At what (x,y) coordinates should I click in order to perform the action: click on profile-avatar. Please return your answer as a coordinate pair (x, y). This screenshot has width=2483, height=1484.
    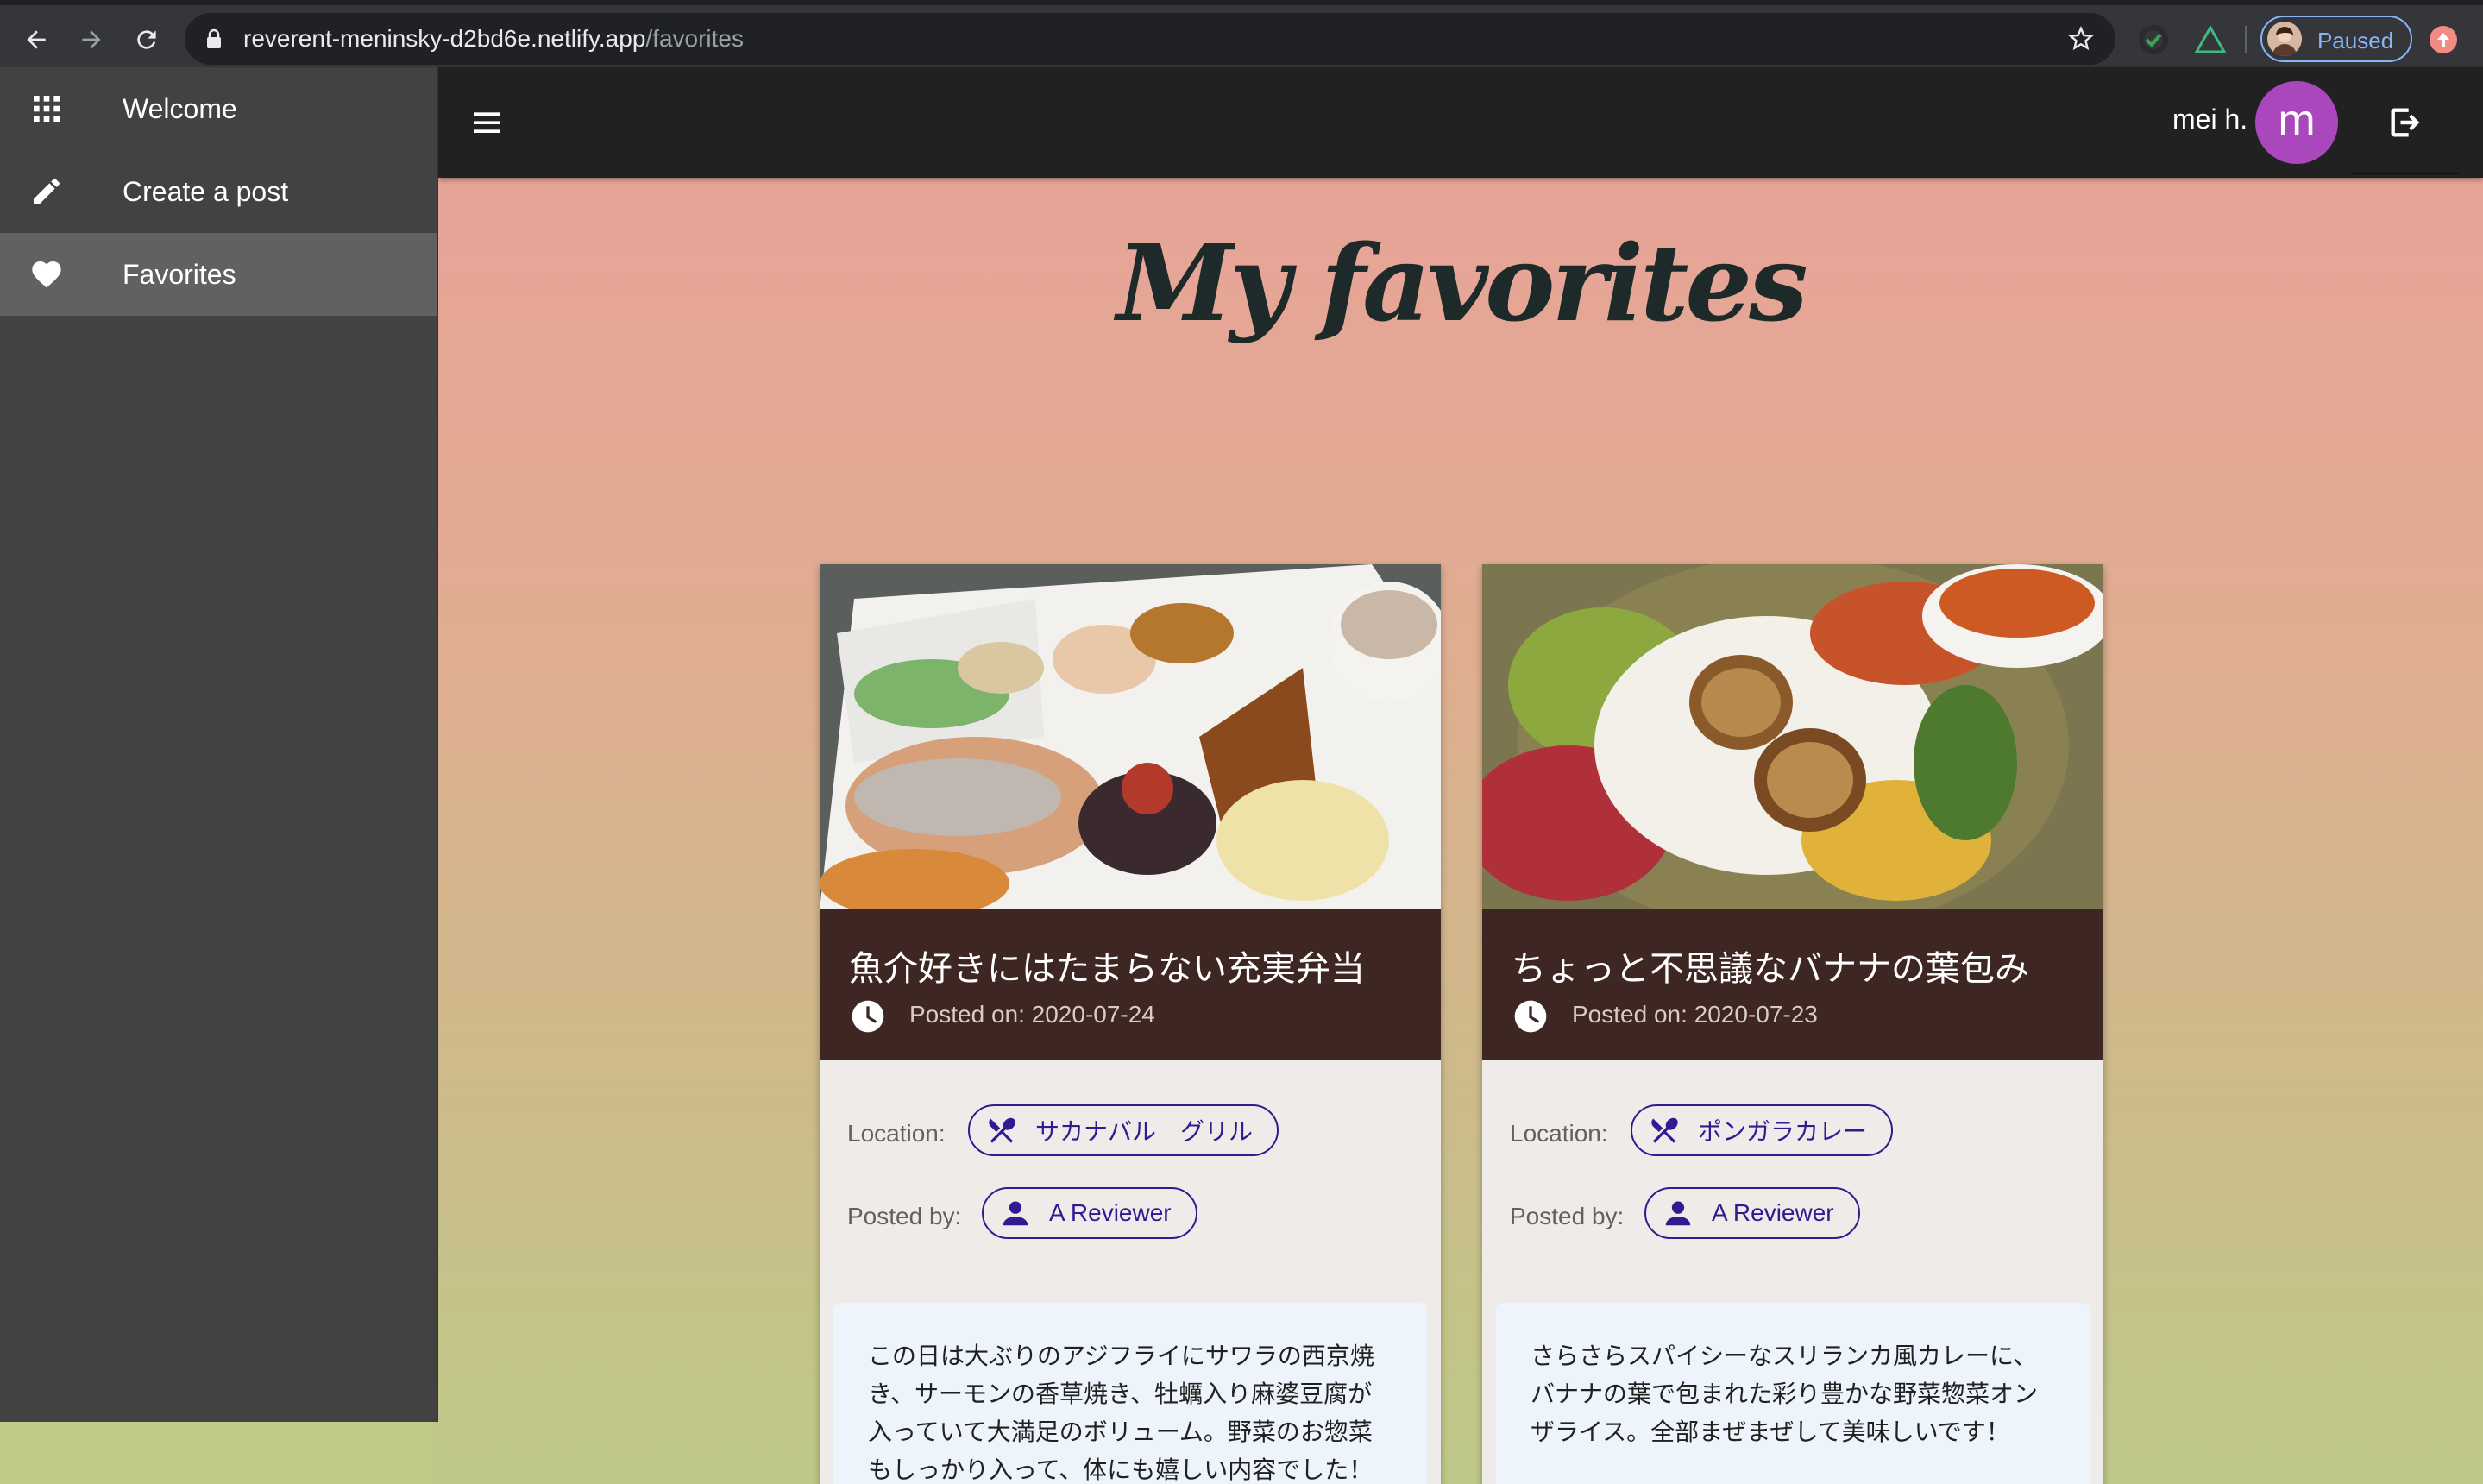
    Looking at the image, I should click on (2284, 39).